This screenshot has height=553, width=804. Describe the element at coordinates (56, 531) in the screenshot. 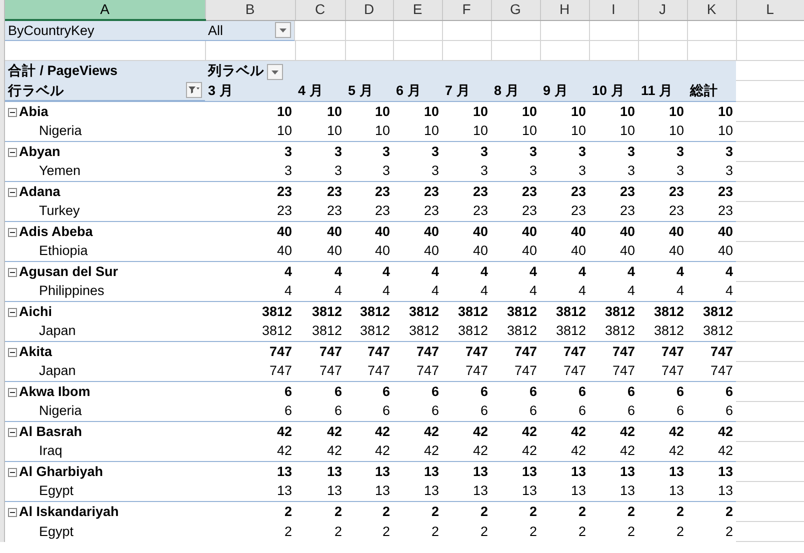

I see `row-label: Egypt` at that location.